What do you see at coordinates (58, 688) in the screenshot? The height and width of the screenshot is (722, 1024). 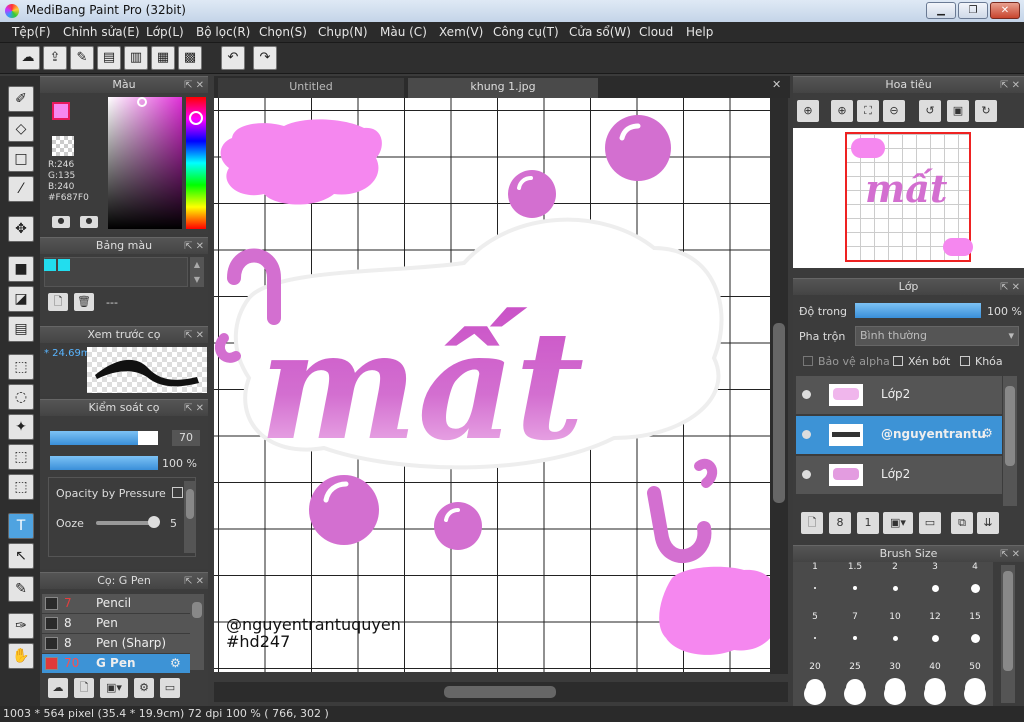 I see `brush-cloud-icon: ☁` at bounding box center [58, 688].